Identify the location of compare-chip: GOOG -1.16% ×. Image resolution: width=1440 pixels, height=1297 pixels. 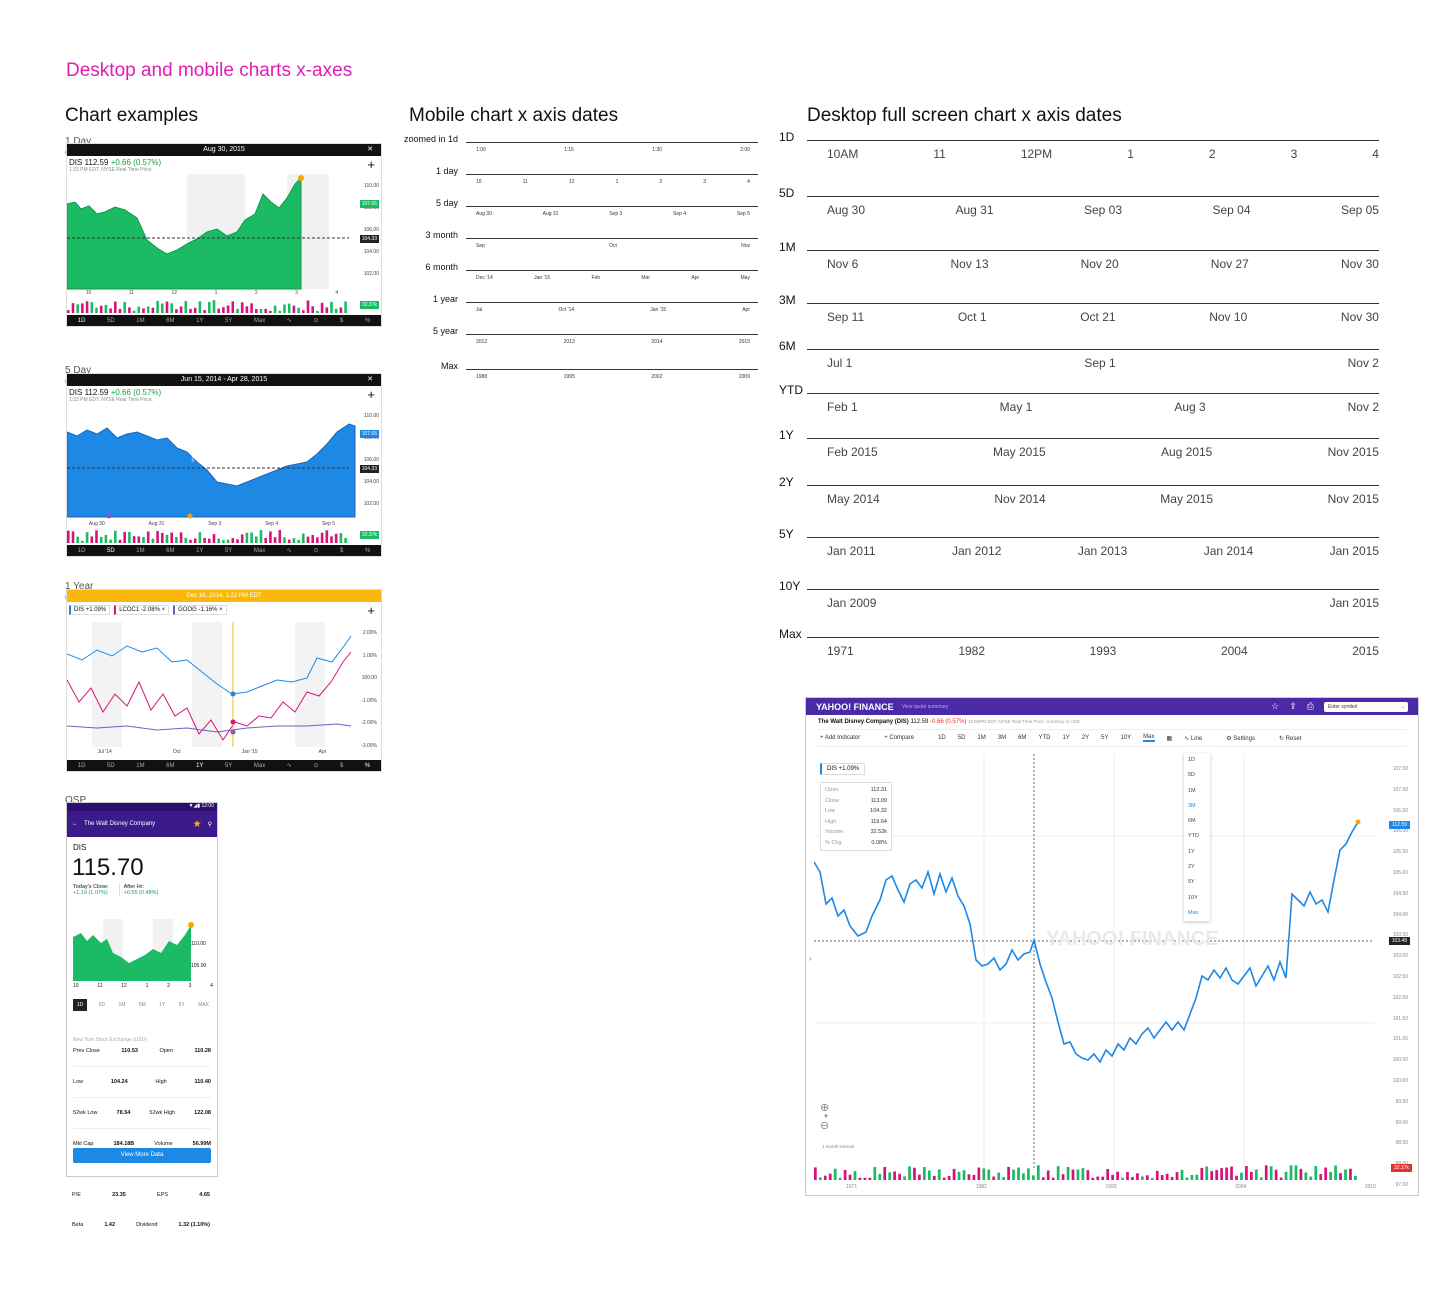
(200, 610).